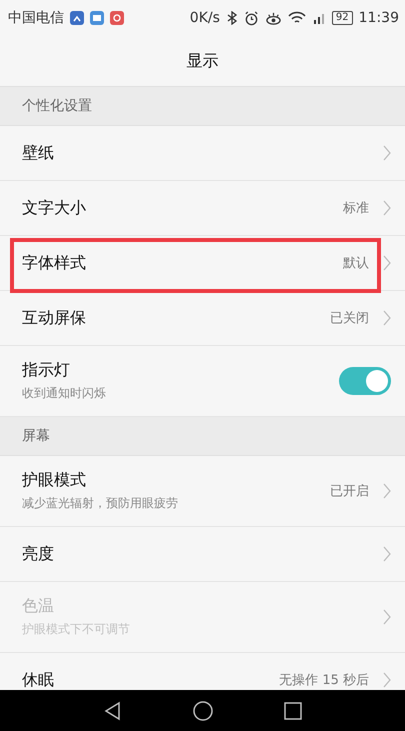 The image size is (405, 731). What do you see at coordinates (38, 606) in the screenshot?
I see `setting-label: 色温` at bounding box center [38, 606].